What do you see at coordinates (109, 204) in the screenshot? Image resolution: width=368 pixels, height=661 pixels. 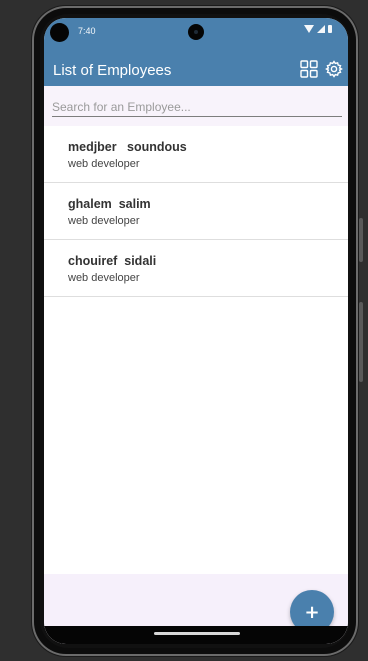 I see `employee-name: ghalem salim` at bounding box center [109, 204].